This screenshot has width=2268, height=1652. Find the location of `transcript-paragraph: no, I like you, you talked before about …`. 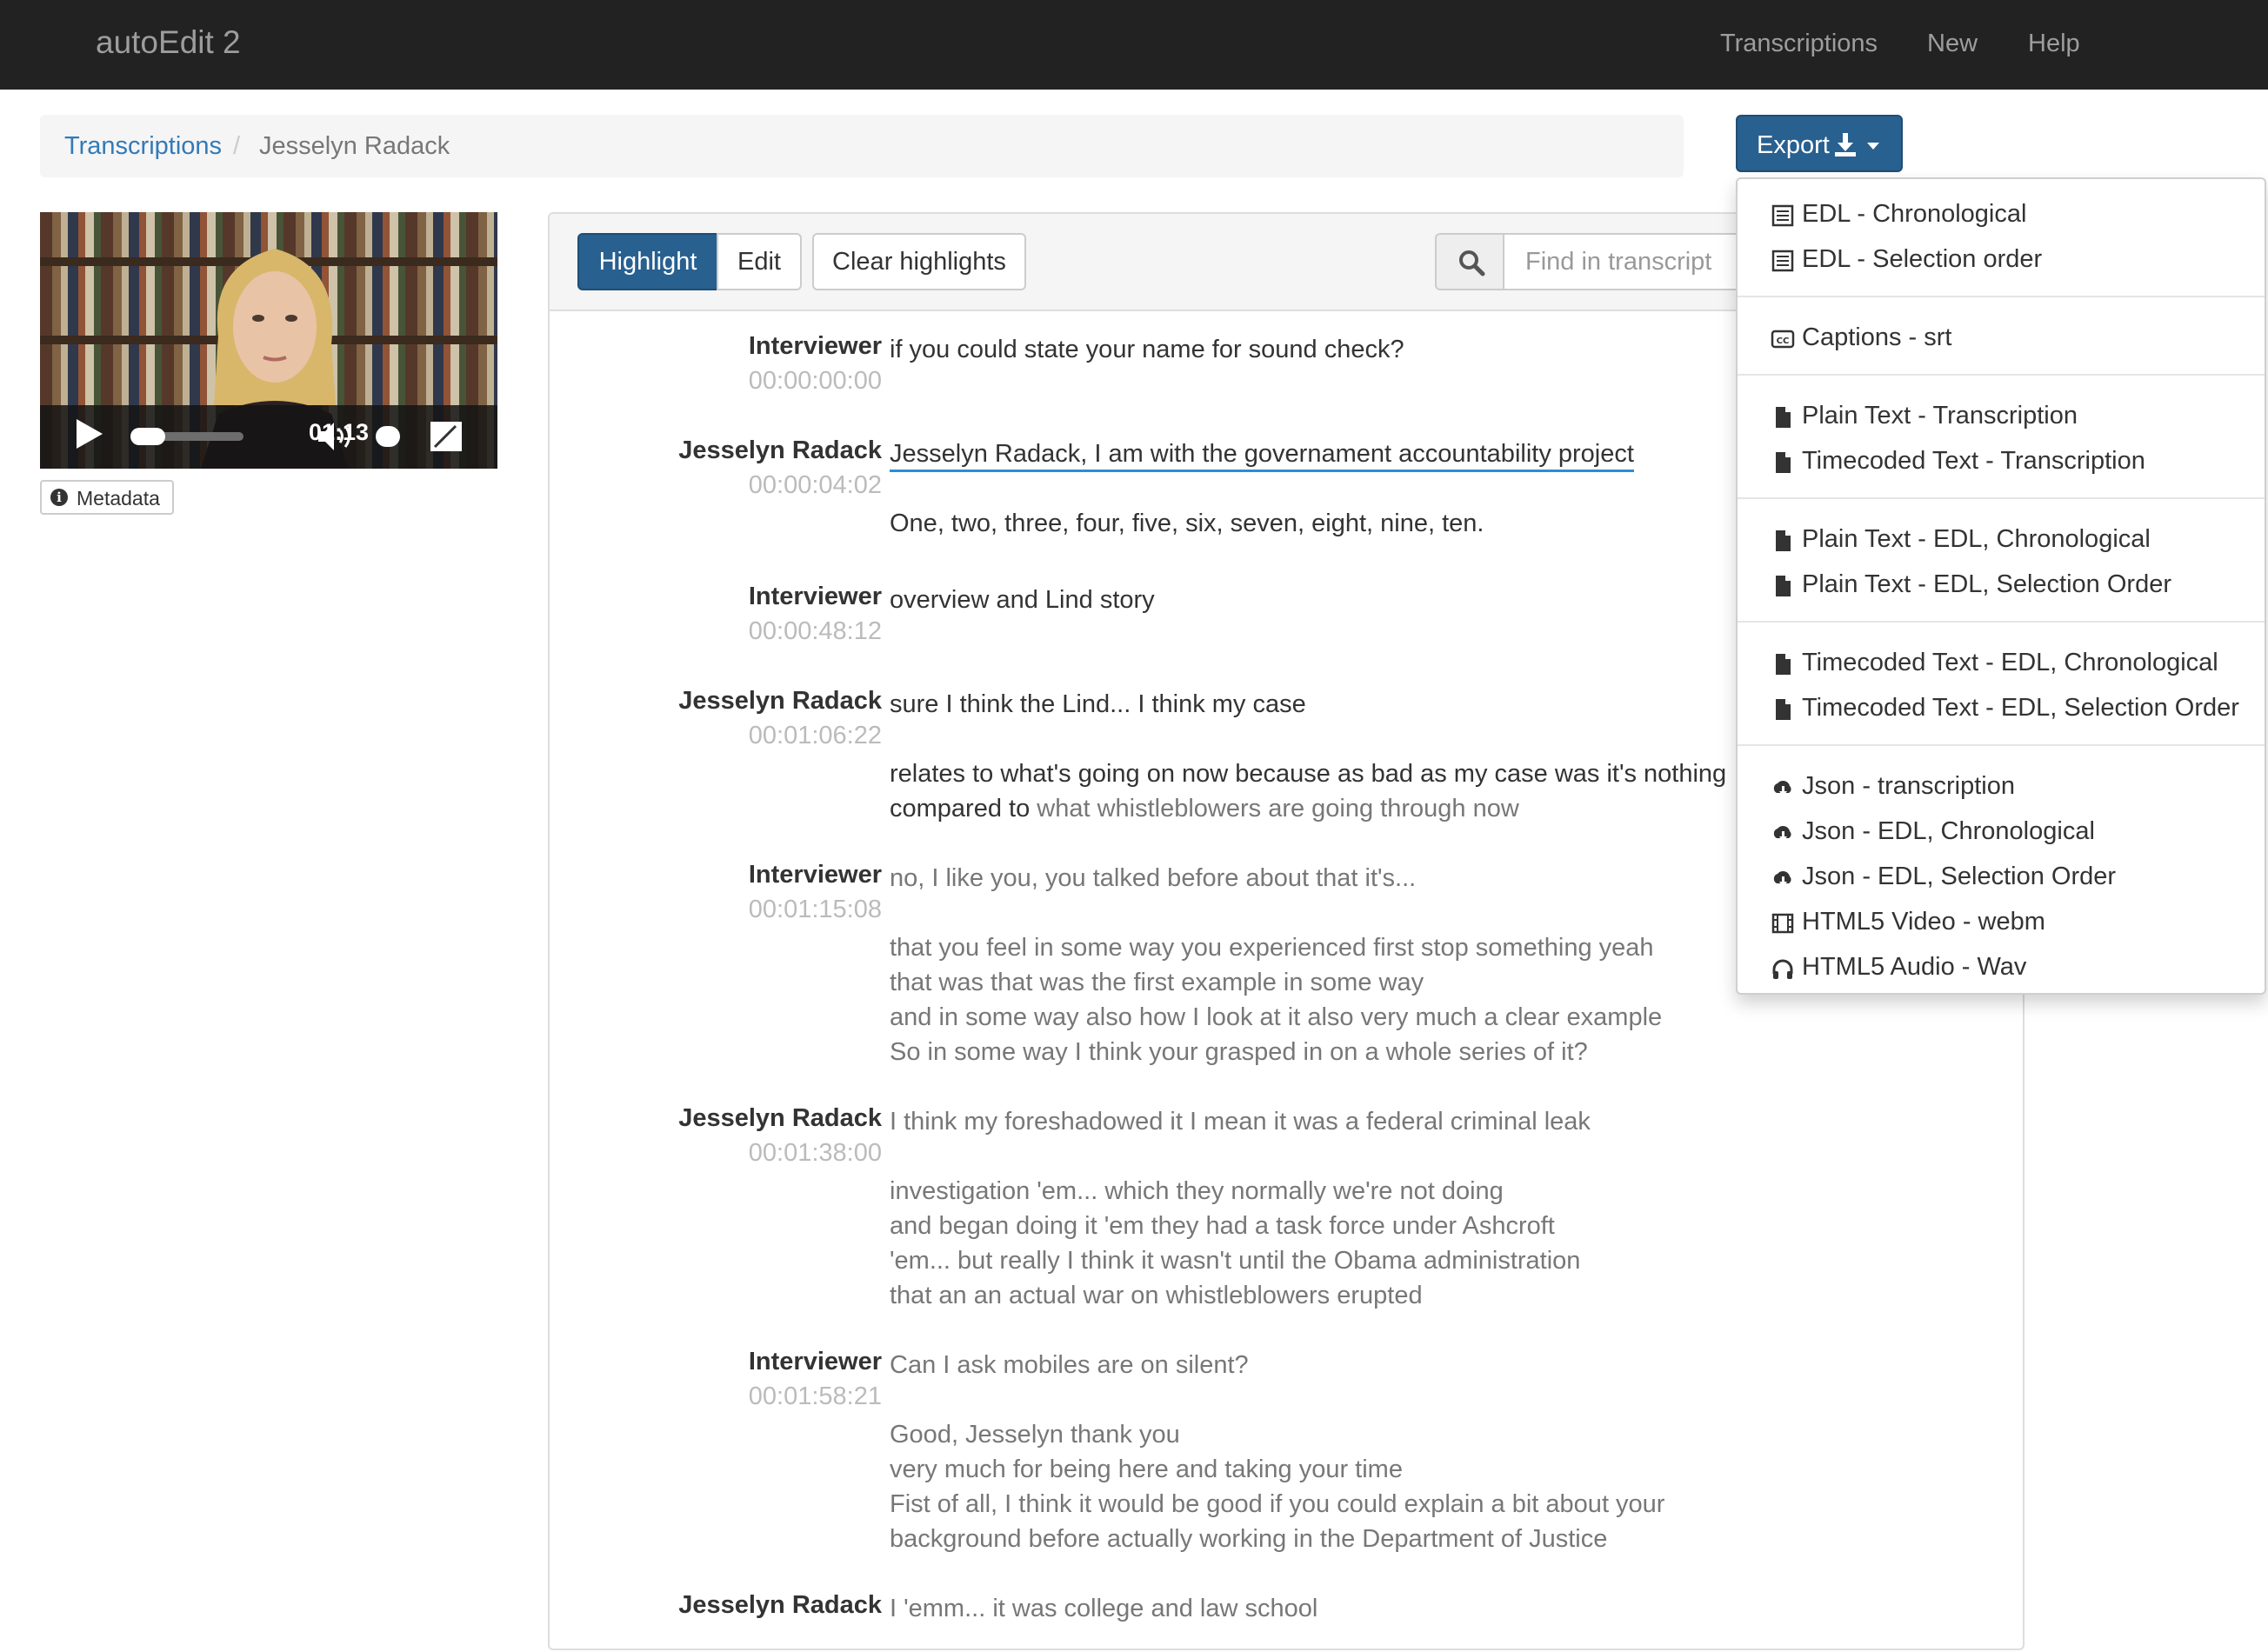

transcript-paragraph: no, I like you, you talked before about … is located at coordinates (1153, 878).